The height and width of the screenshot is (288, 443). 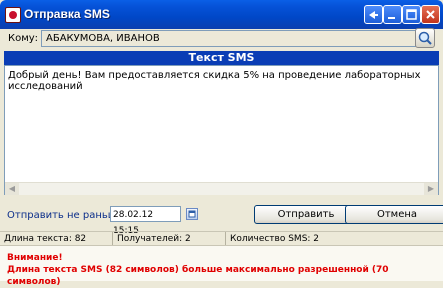 What do you see at coordinates (169, 239) in the screenshot?
I see `status-recipients: Получателей: 2` at bounding box center [169, 239].